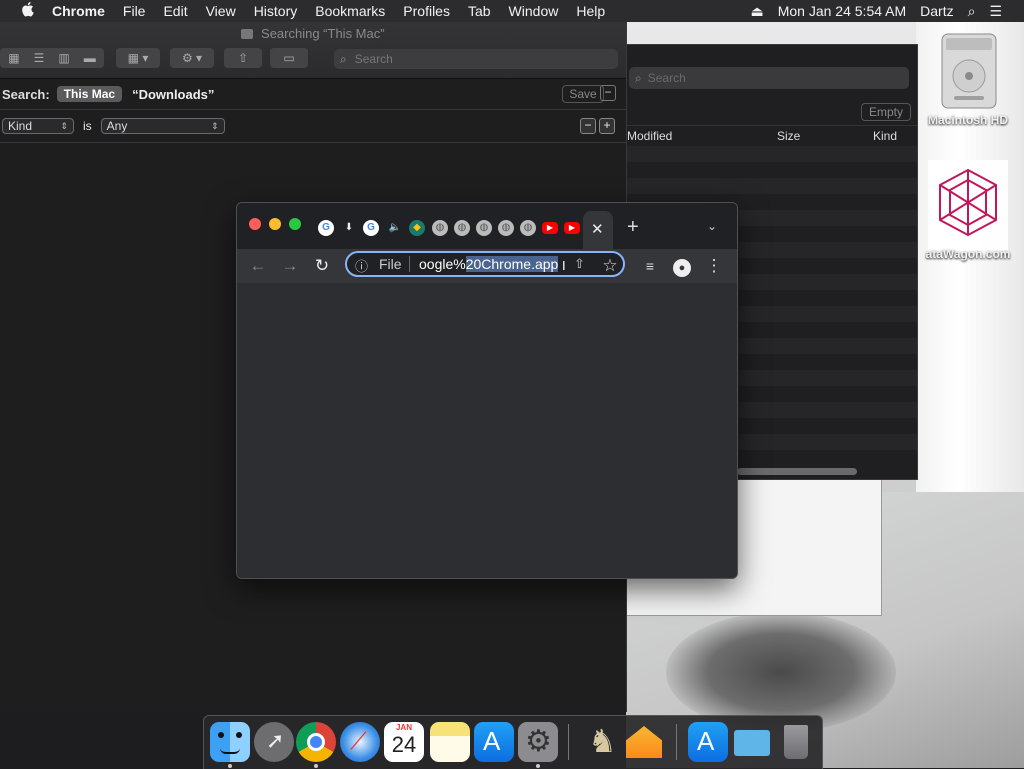 This screenshot has height=769, width=1024. I want to click on menu-help: Help, so click(590, 11).